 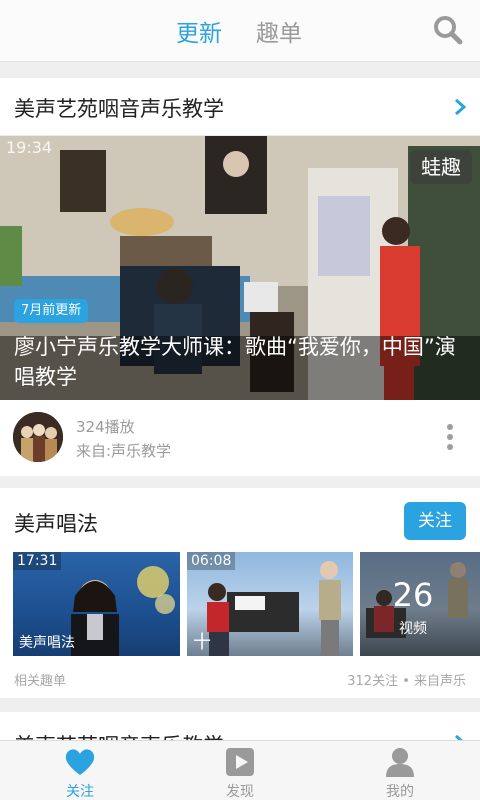 What do you see at coordinates (400, 792) in the screenshot?
I see `nav-label: 我的` at bounding box center [400, 792].